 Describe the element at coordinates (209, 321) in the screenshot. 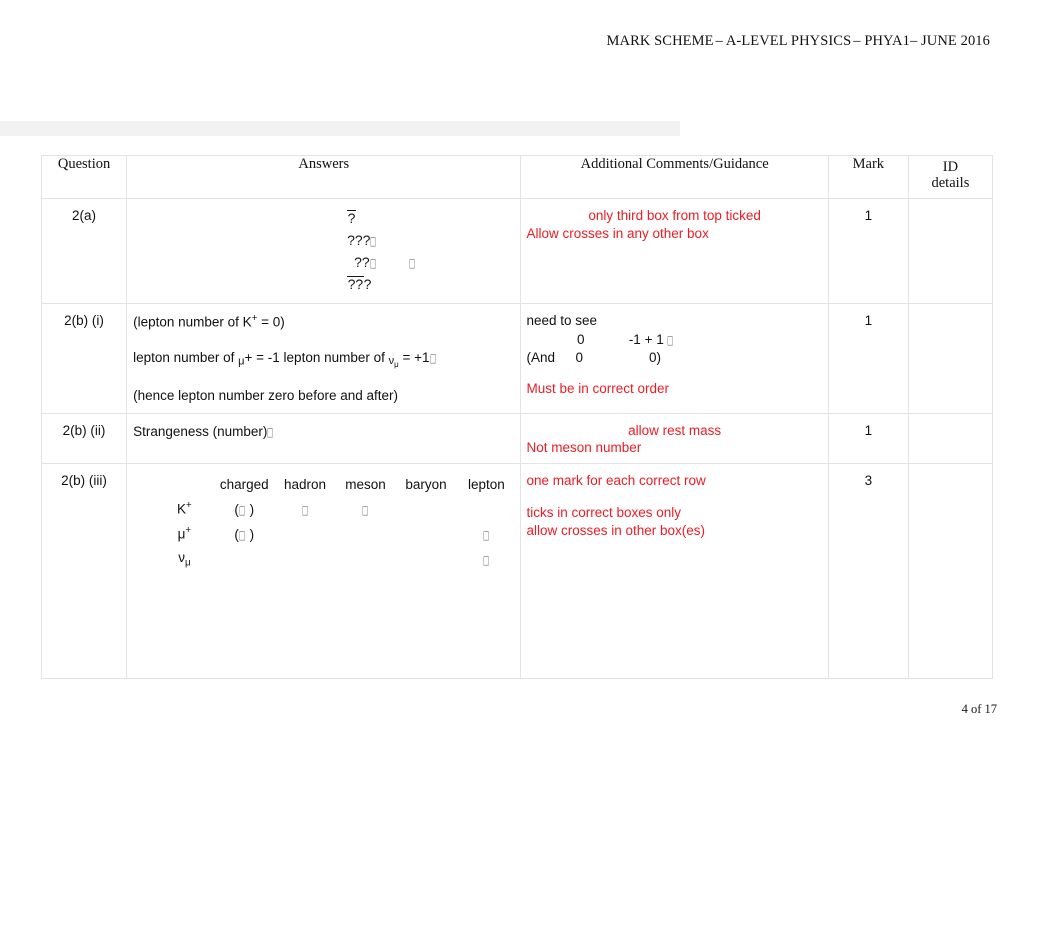

I see `answer-line-1: (lepton number of K+ = 0)` at that location.